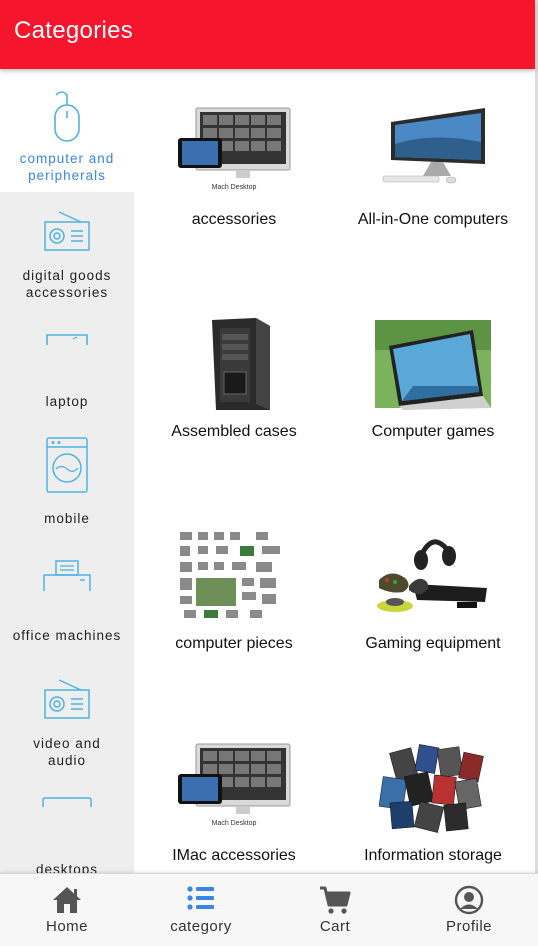 This screenshot has height=946, width=538. I want to click on sidebar-item-label: mobile, so click(67, 518).